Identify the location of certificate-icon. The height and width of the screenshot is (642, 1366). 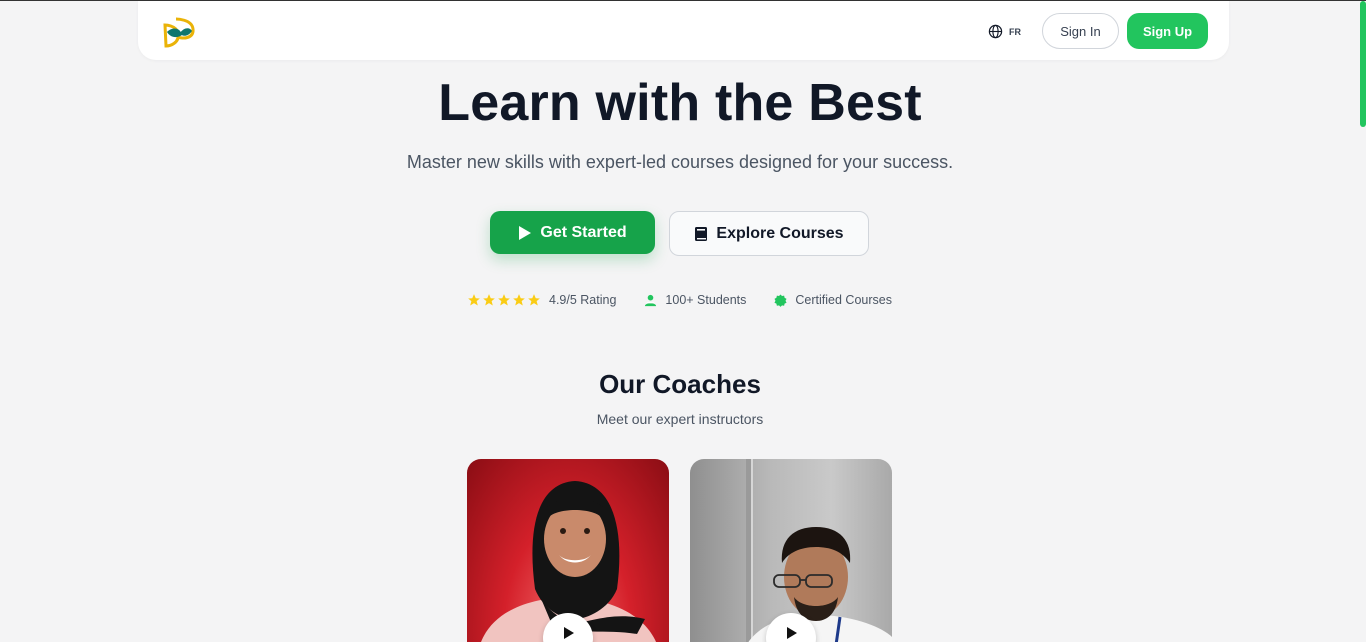
(780, 300).